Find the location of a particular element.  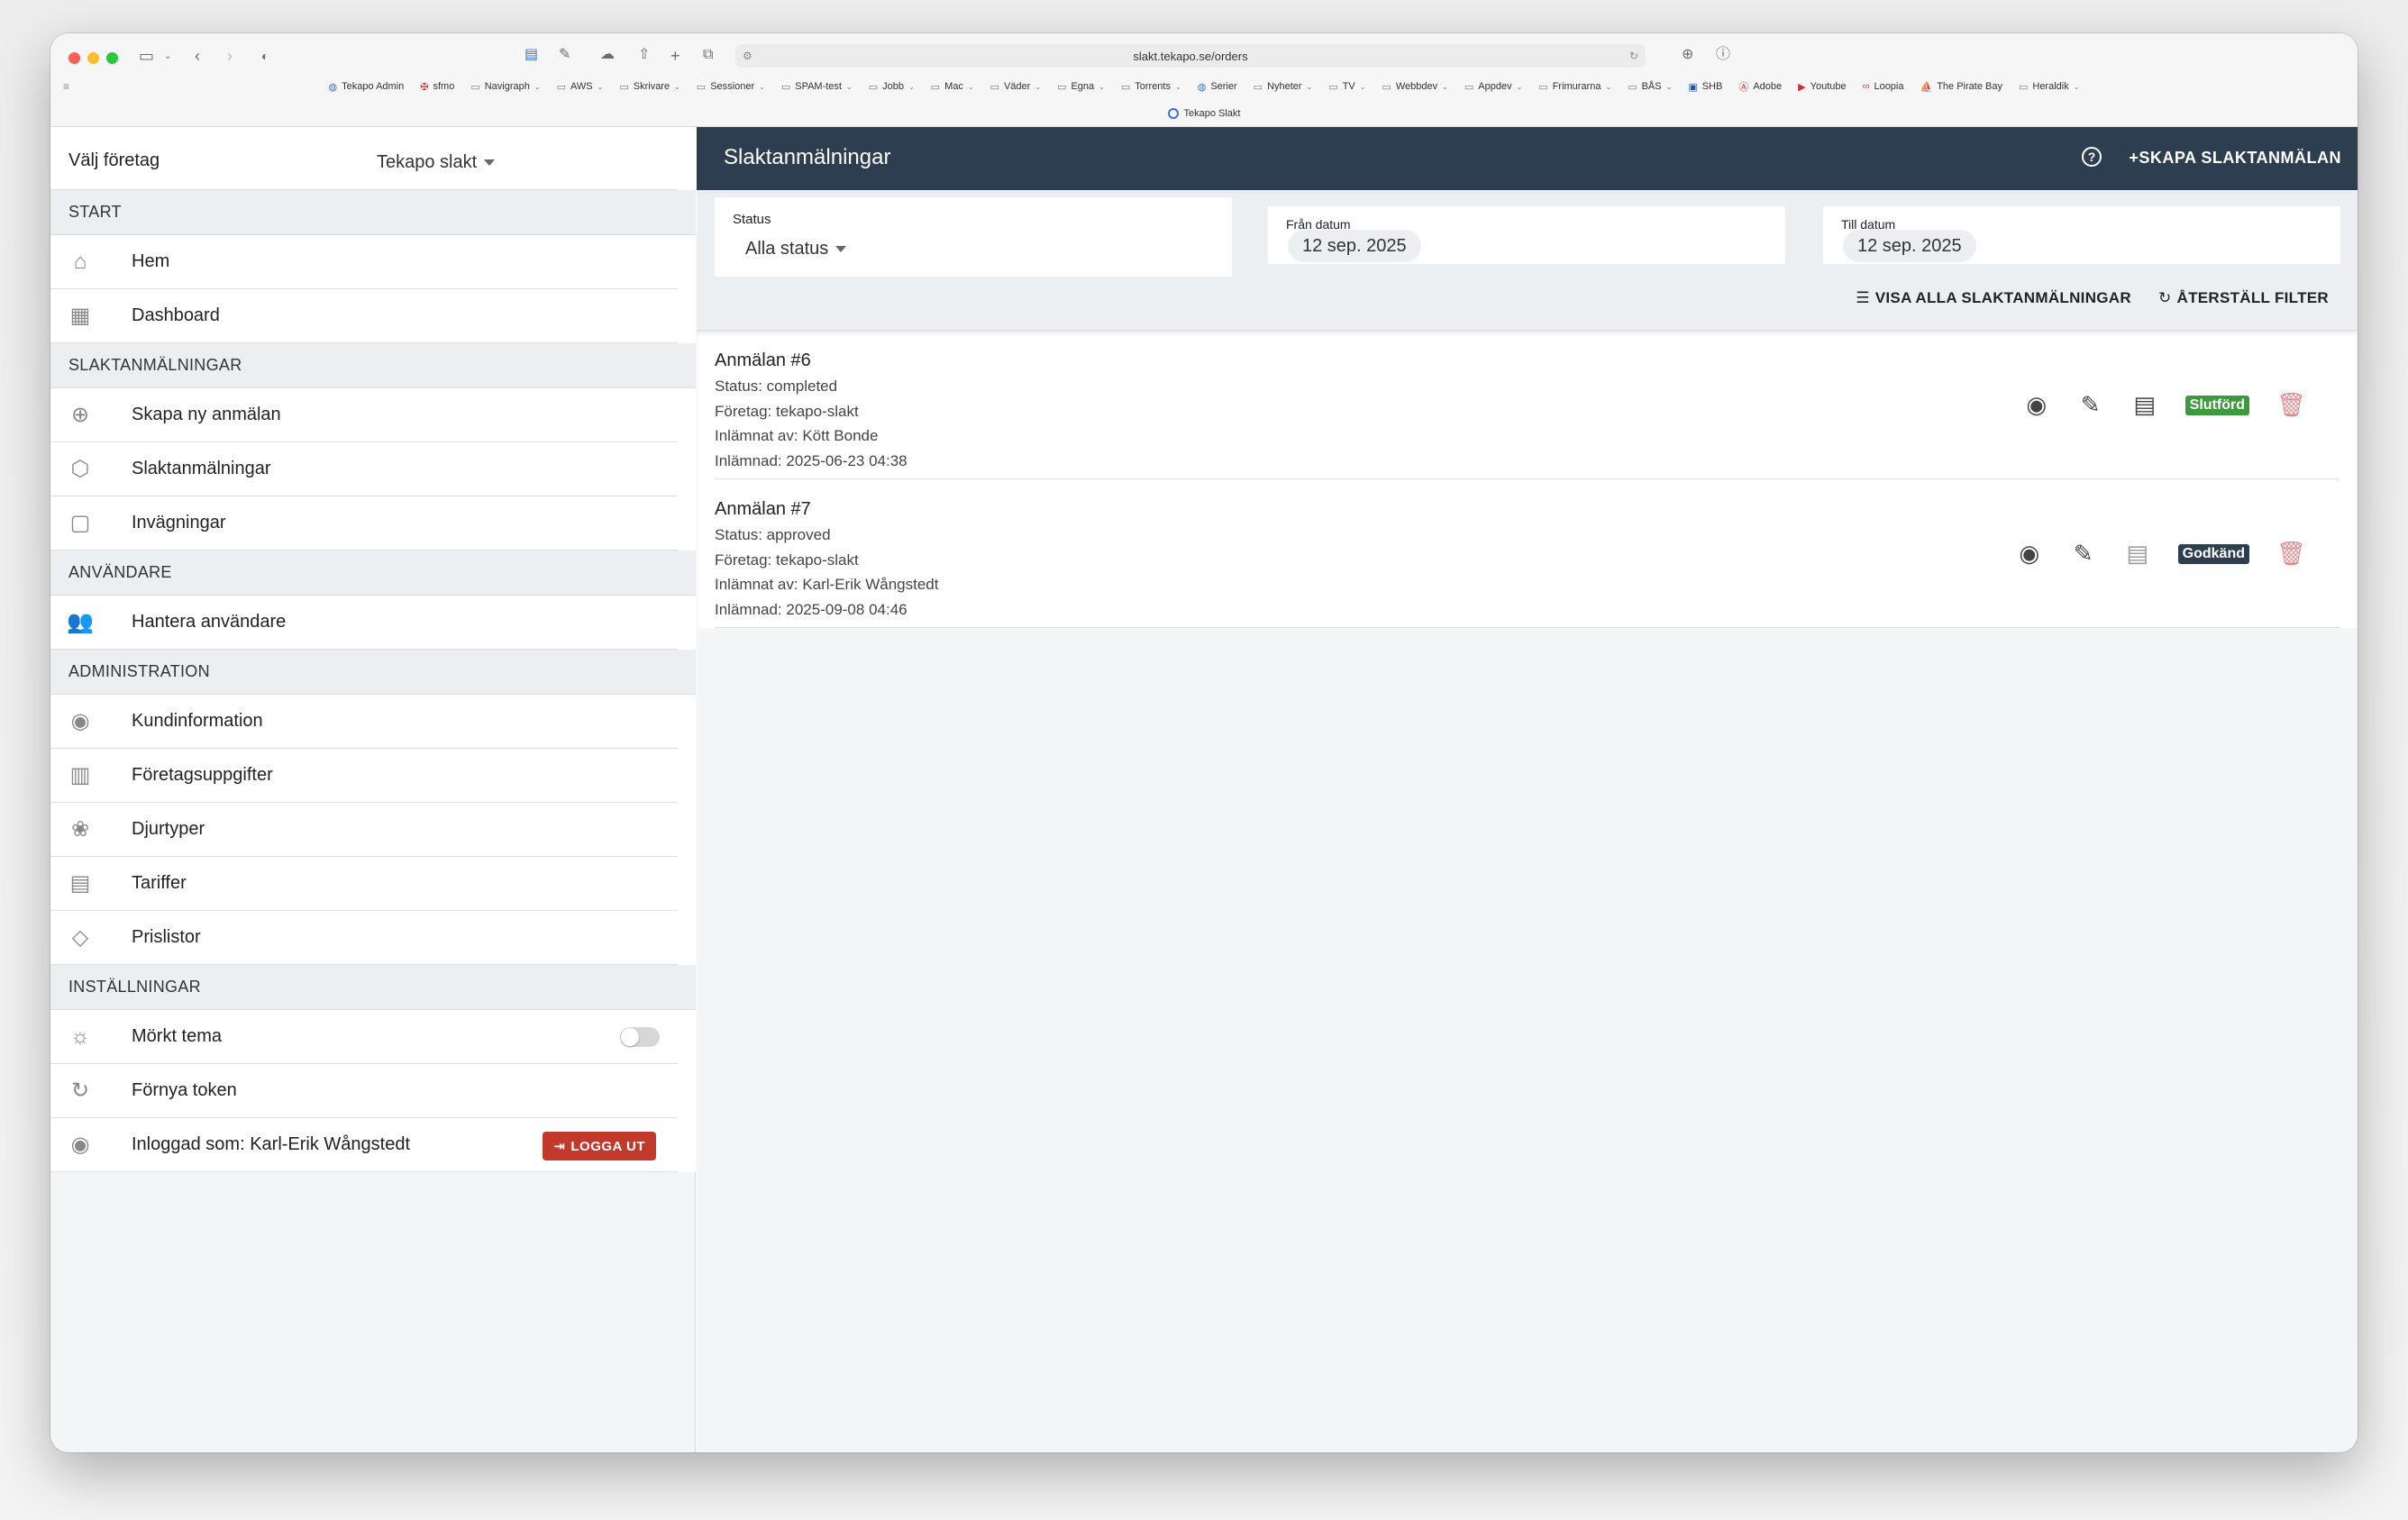

sidebar-item-tariffer: ▤ Tariffer is located at coordinates (364, 884).